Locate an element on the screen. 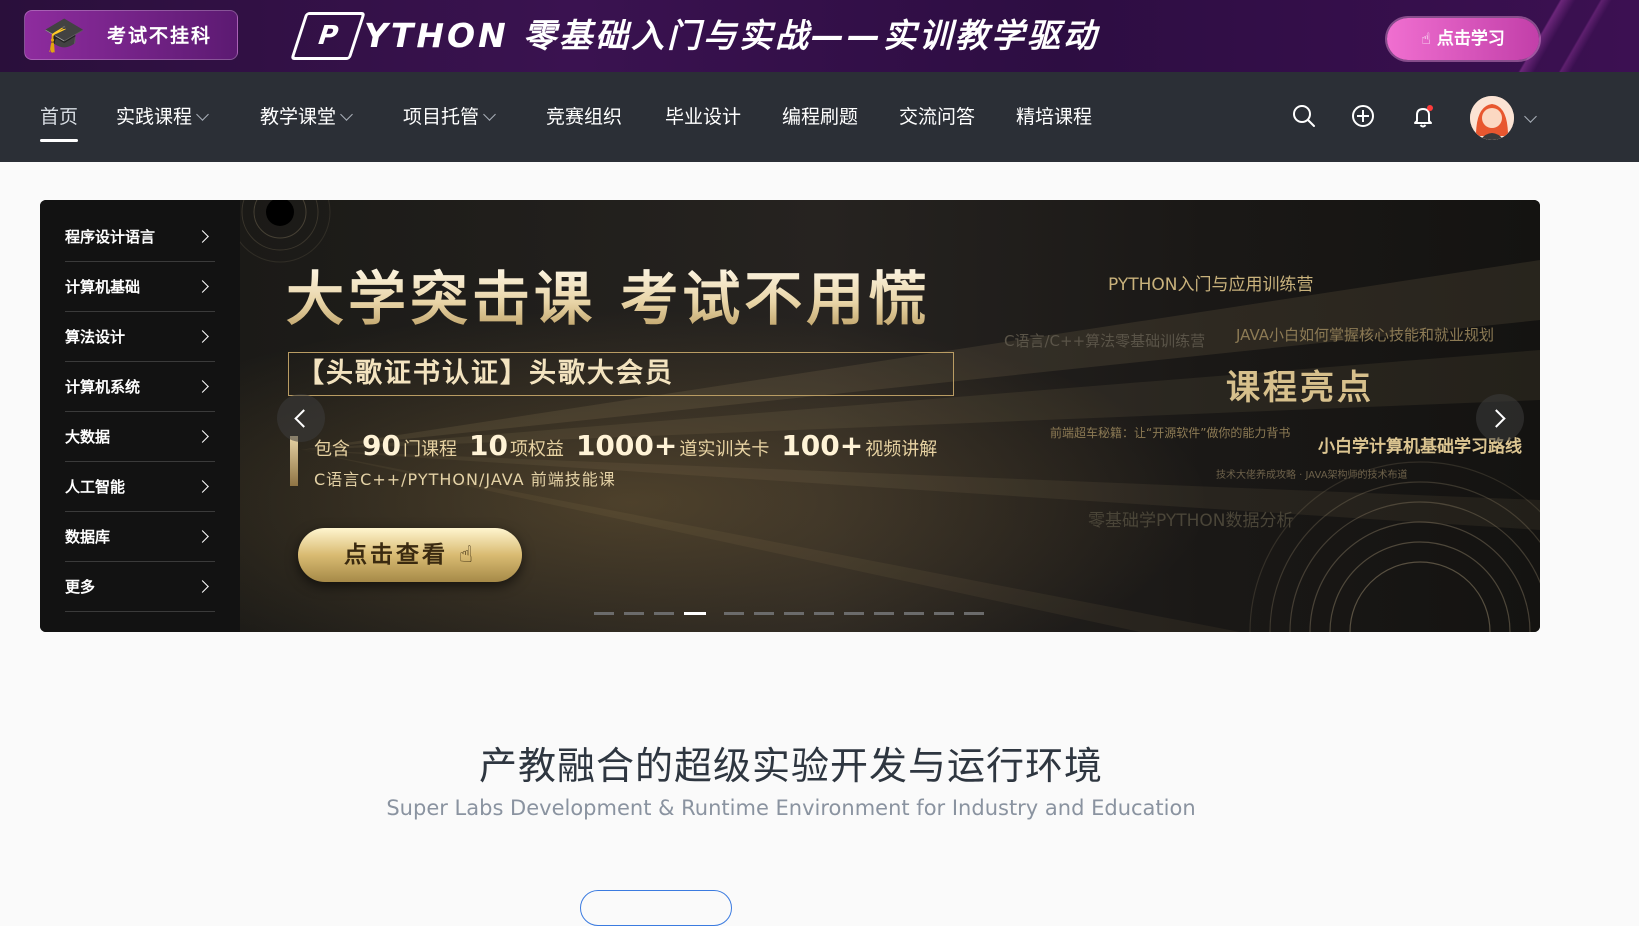 The height and width of the screenshot is (926, 1639). promo-banner: 🎓 考试不挂科 P YTHON 零基础入门与实战——实训教学驱动 ☝ 点击学习 is located at coordinates (819, 36).